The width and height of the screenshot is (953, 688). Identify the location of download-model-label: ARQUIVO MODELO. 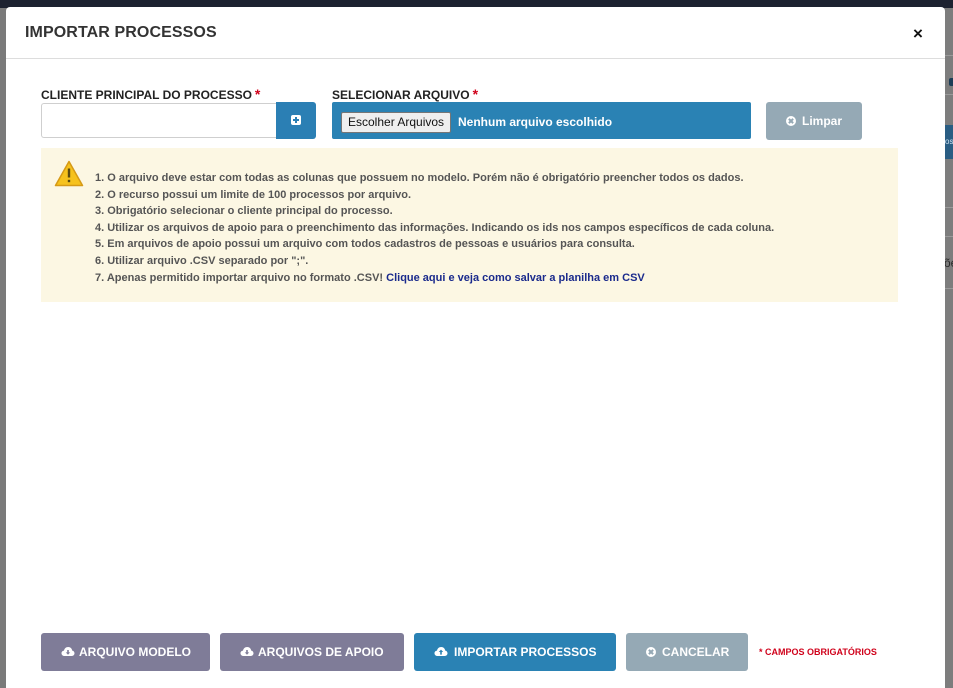
(135, 652).